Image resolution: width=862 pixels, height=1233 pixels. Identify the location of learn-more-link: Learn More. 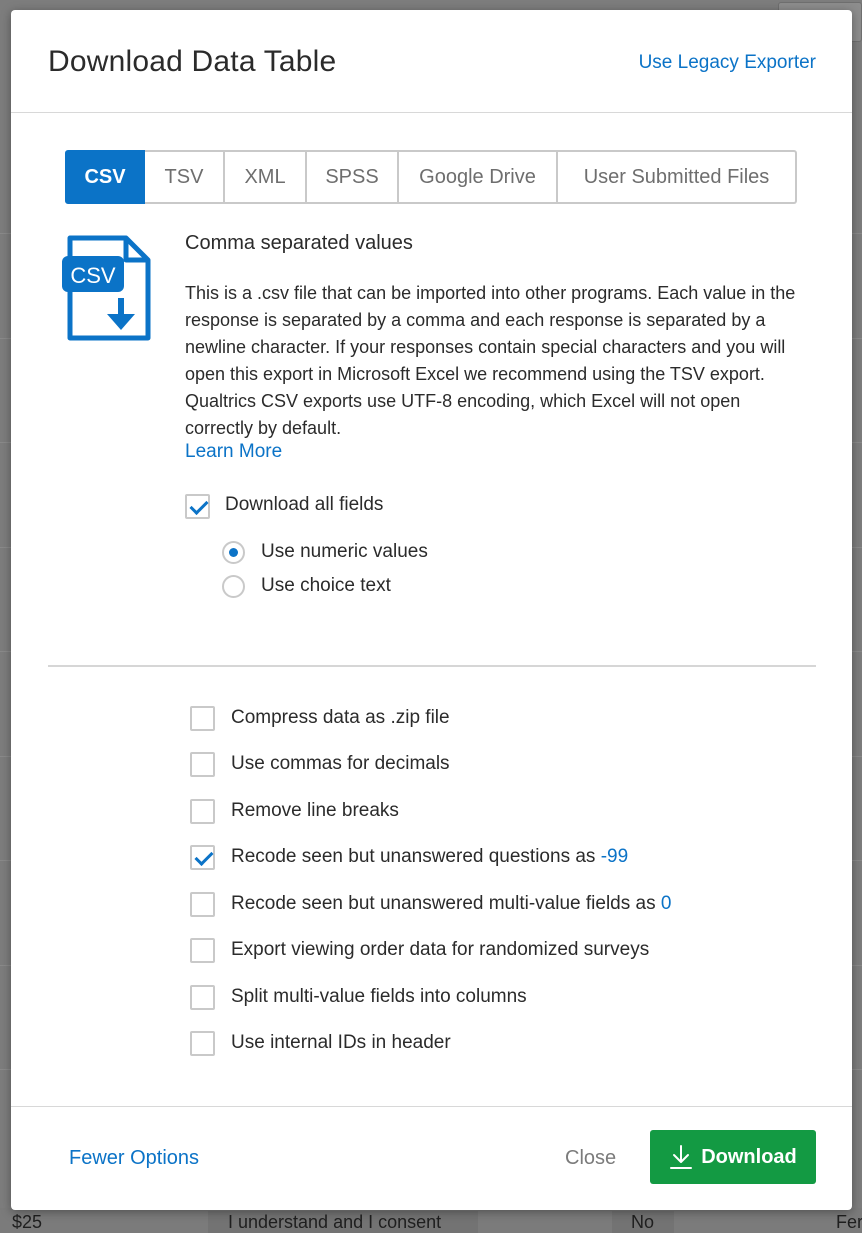
(233, 452).